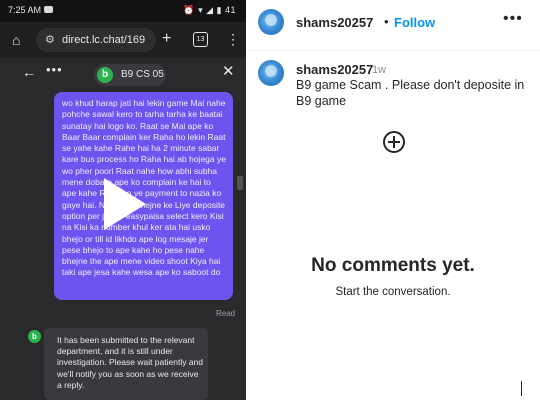  What do you see at coordinates (103, 40) in the screenshot?
I see `url-text: direct.lc.chat/169` at bounding box center [103, 40].